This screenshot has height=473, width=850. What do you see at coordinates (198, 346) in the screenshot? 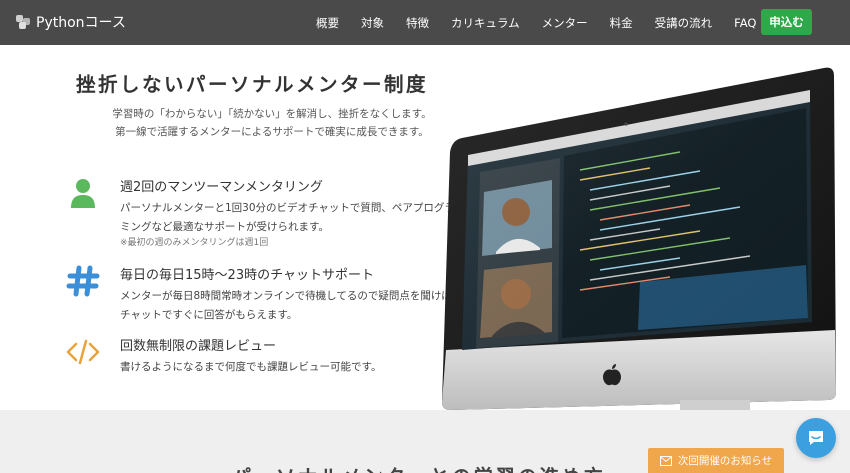
I see `feature-title: 回数無制限の課題レビュー` at bounding box center [198, 346].